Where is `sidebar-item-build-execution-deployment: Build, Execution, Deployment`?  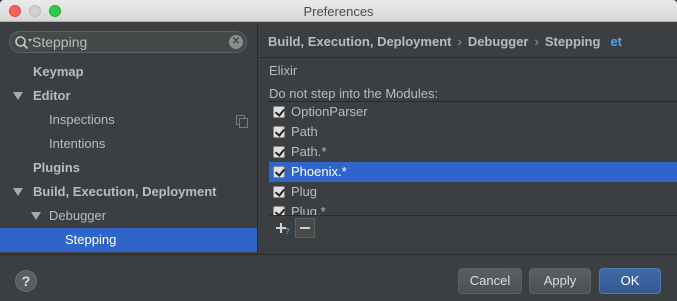
sidebar-item-build-execution-deployment: Build, Execution, Deployment is located at coordinates (128, 192).